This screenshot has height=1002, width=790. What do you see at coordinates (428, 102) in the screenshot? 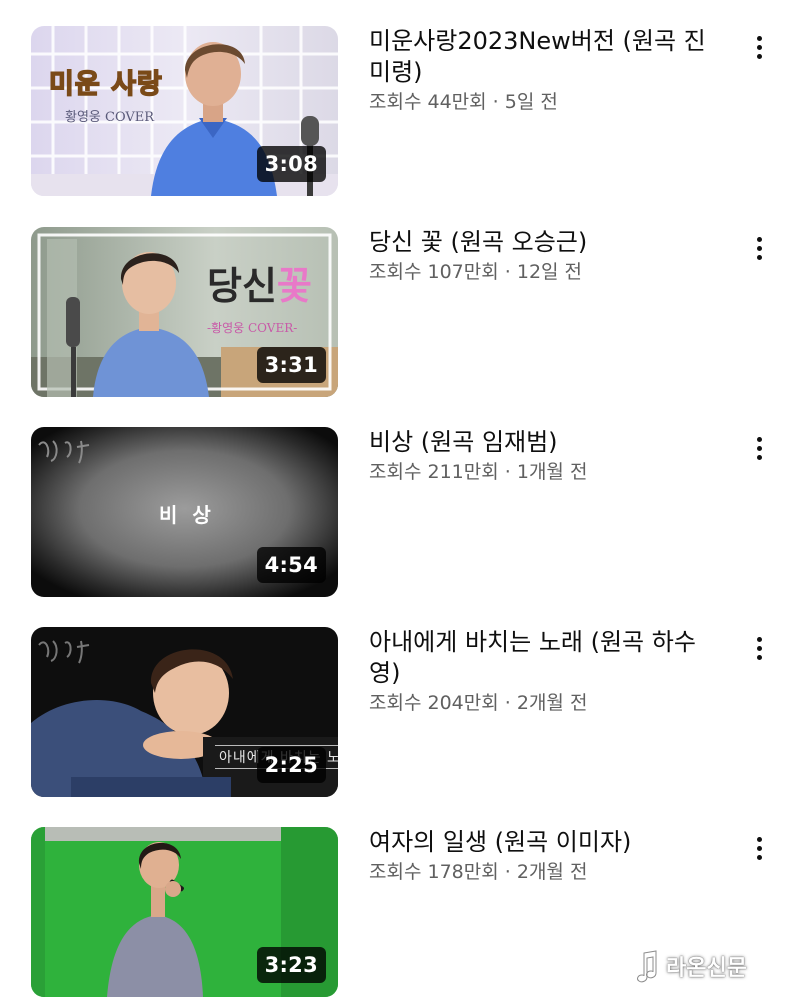
I see `view-count: 조회수 44만회` at bounding box center [428, 102].